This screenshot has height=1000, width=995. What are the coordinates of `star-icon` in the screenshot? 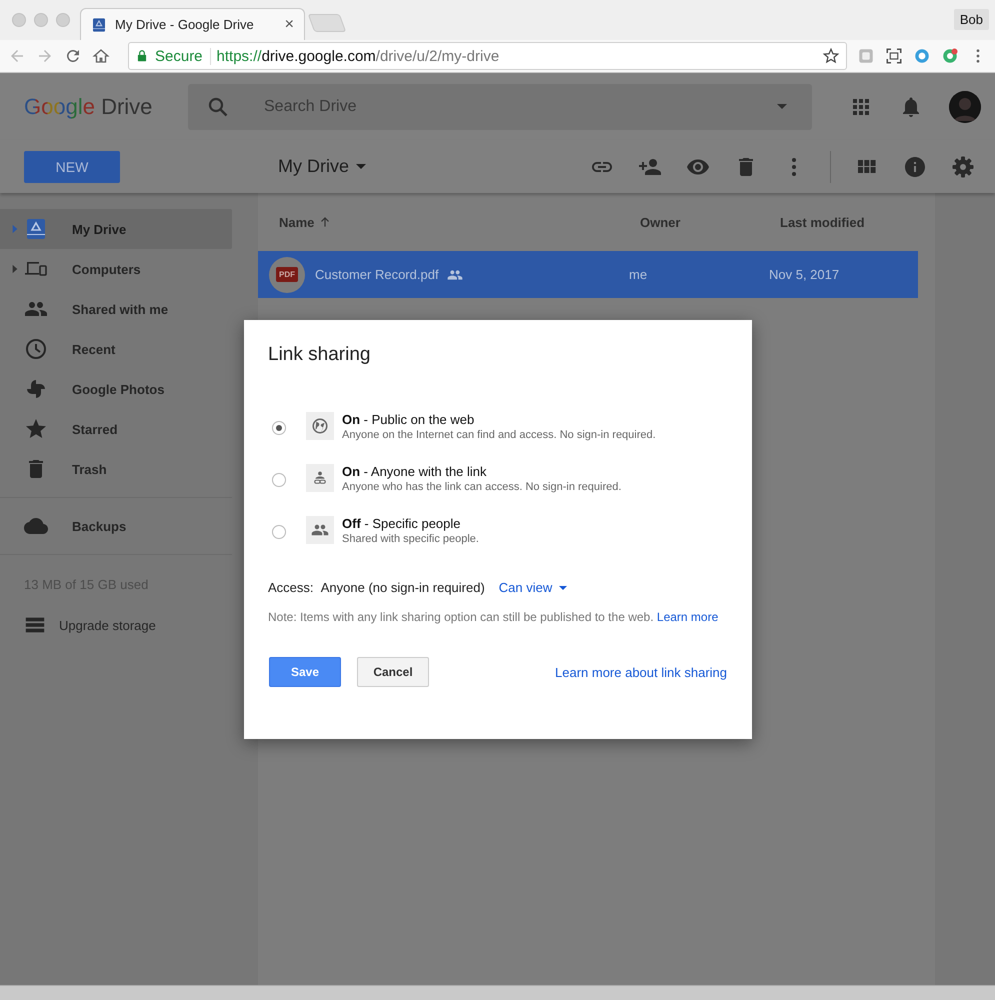 It's located at (831, 56).